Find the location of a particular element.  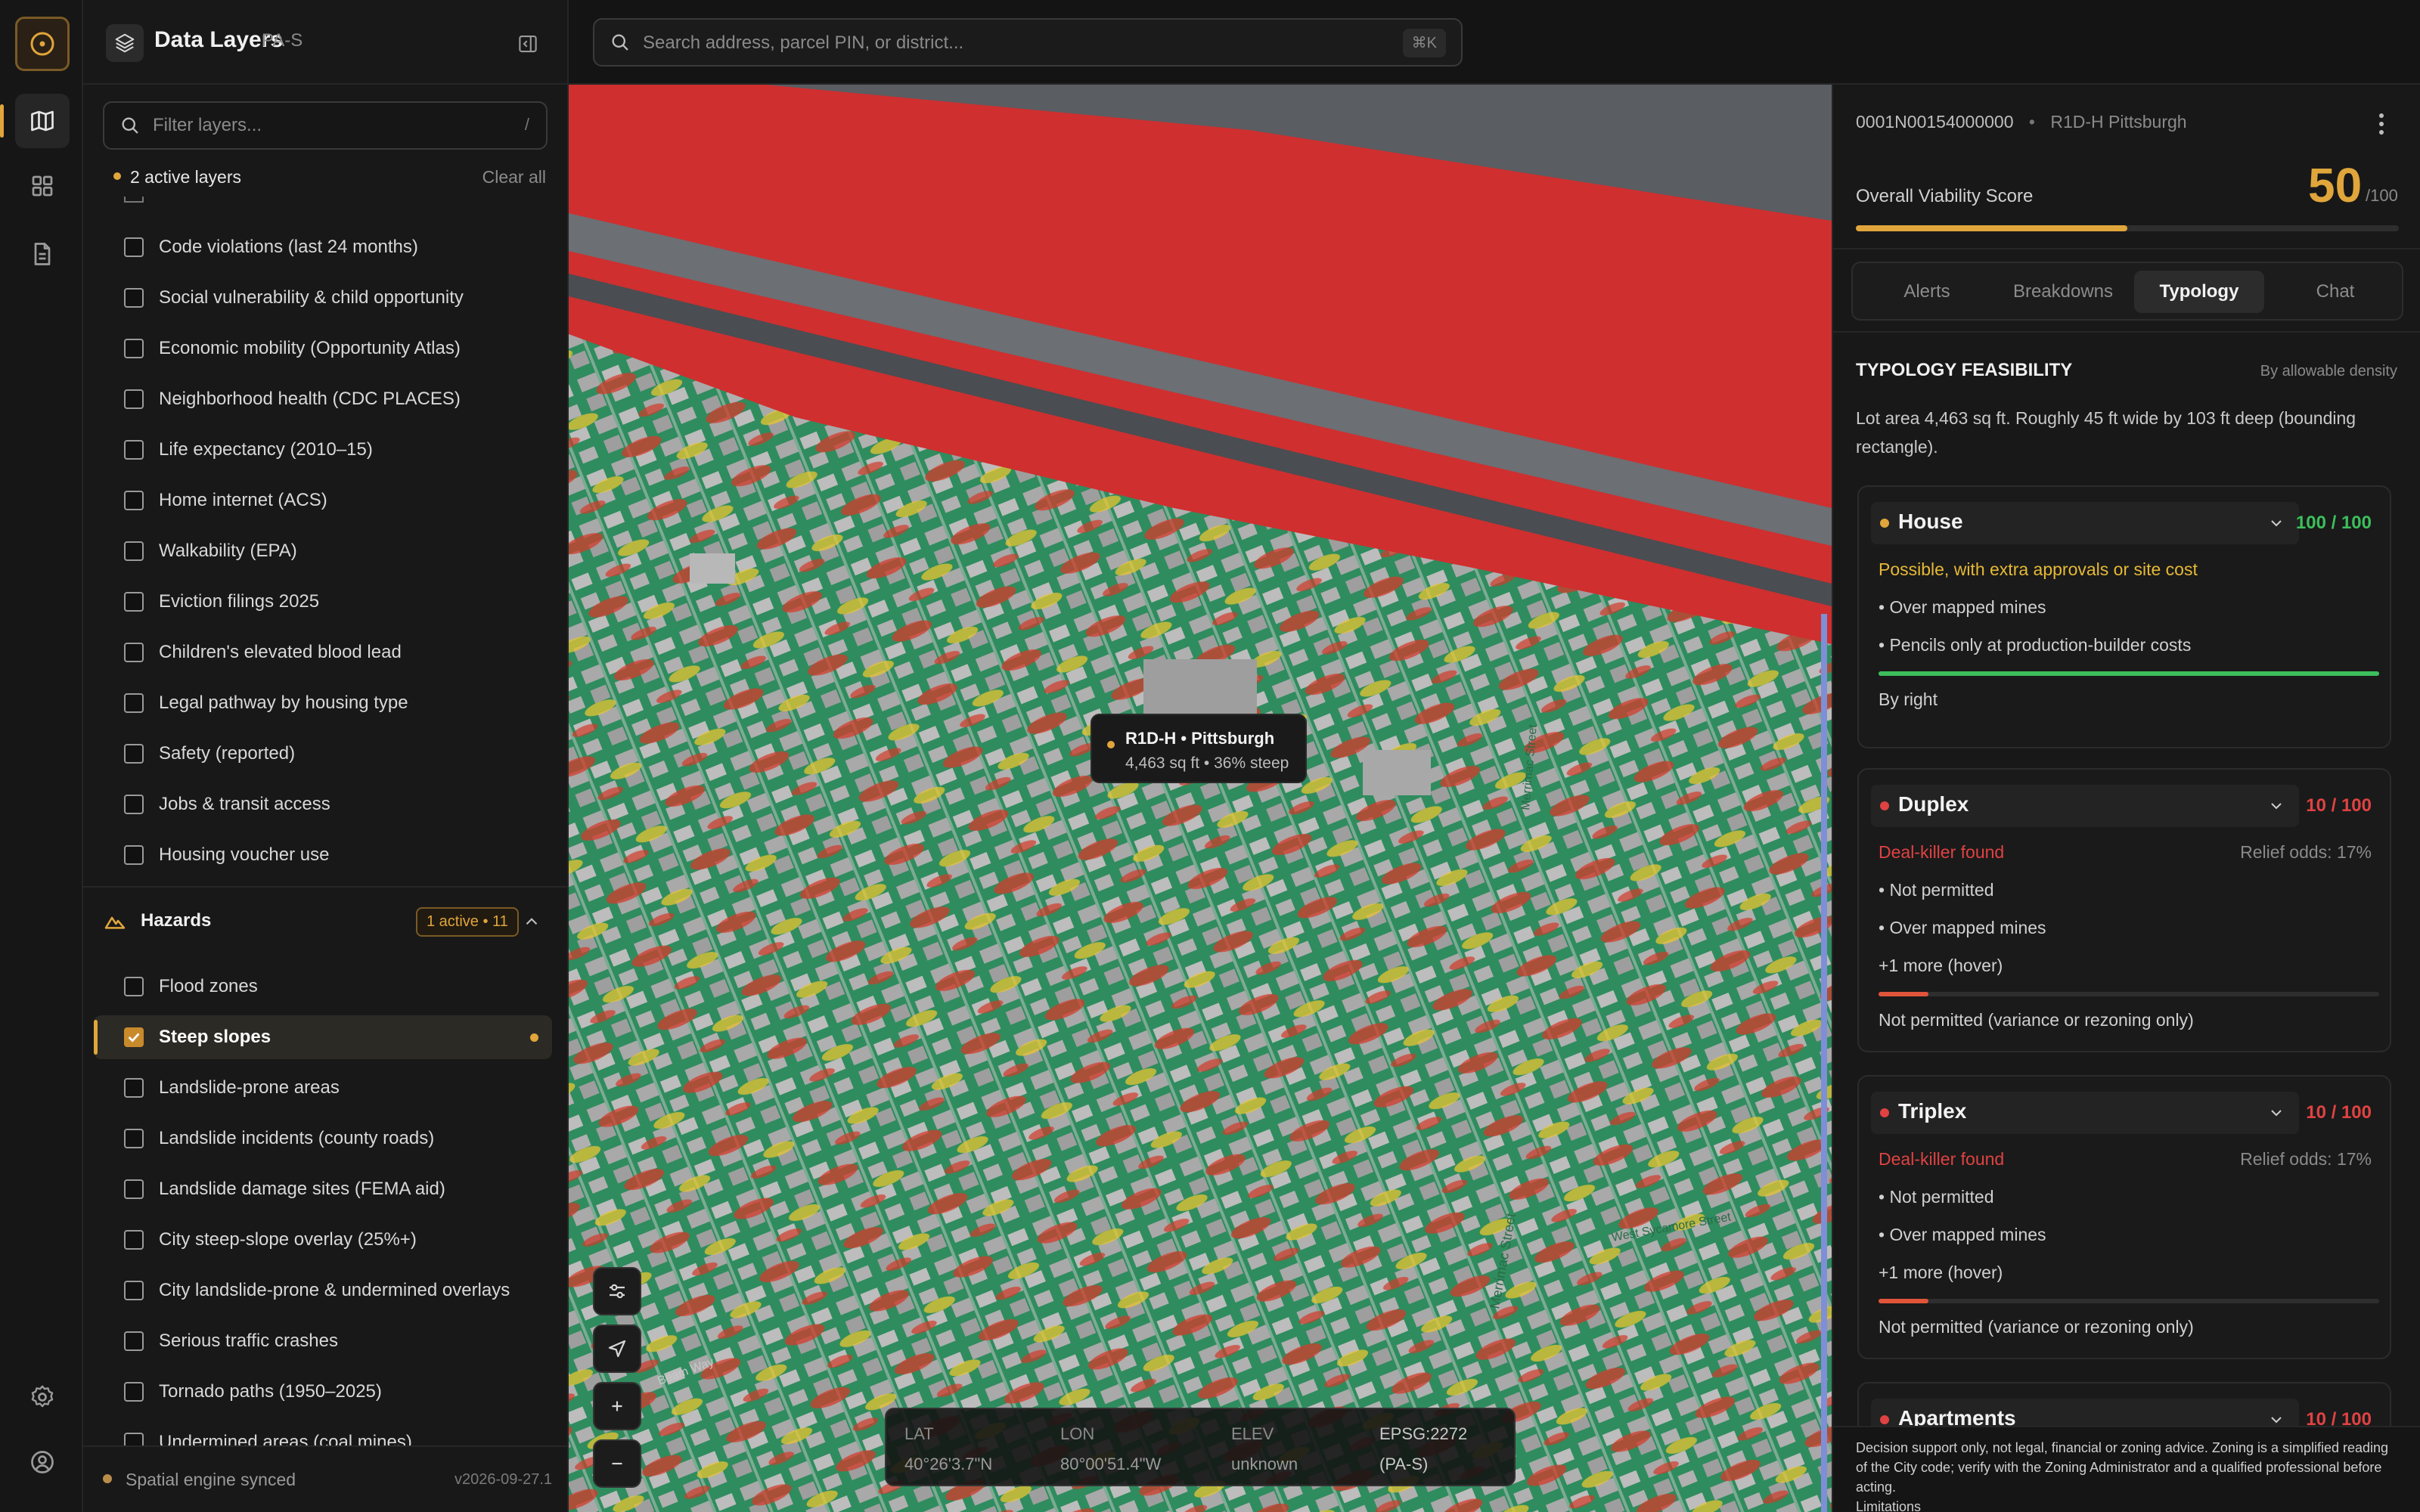

limitations-link: Limitations is located at coordinates (1888, 1505).